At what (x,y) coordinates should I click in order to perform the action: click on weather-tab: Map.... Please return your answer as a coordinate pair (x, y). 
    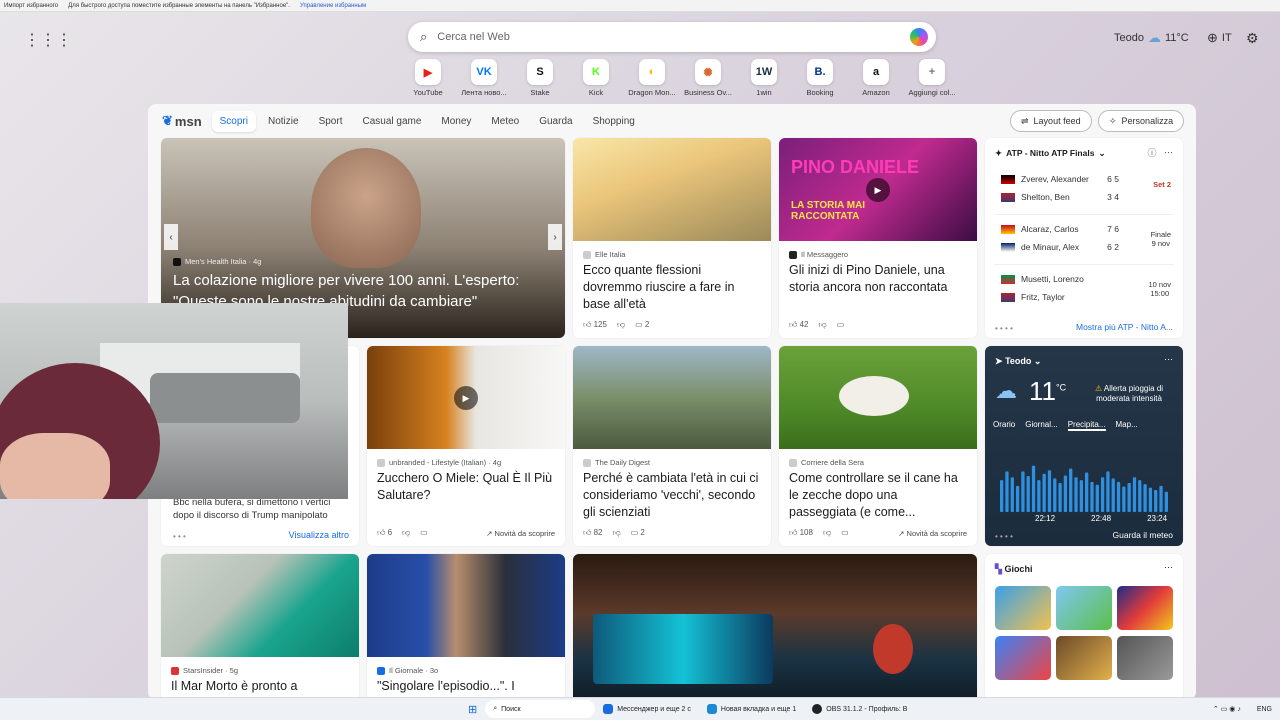
    Looking at the image, I should click on (1127, 425).